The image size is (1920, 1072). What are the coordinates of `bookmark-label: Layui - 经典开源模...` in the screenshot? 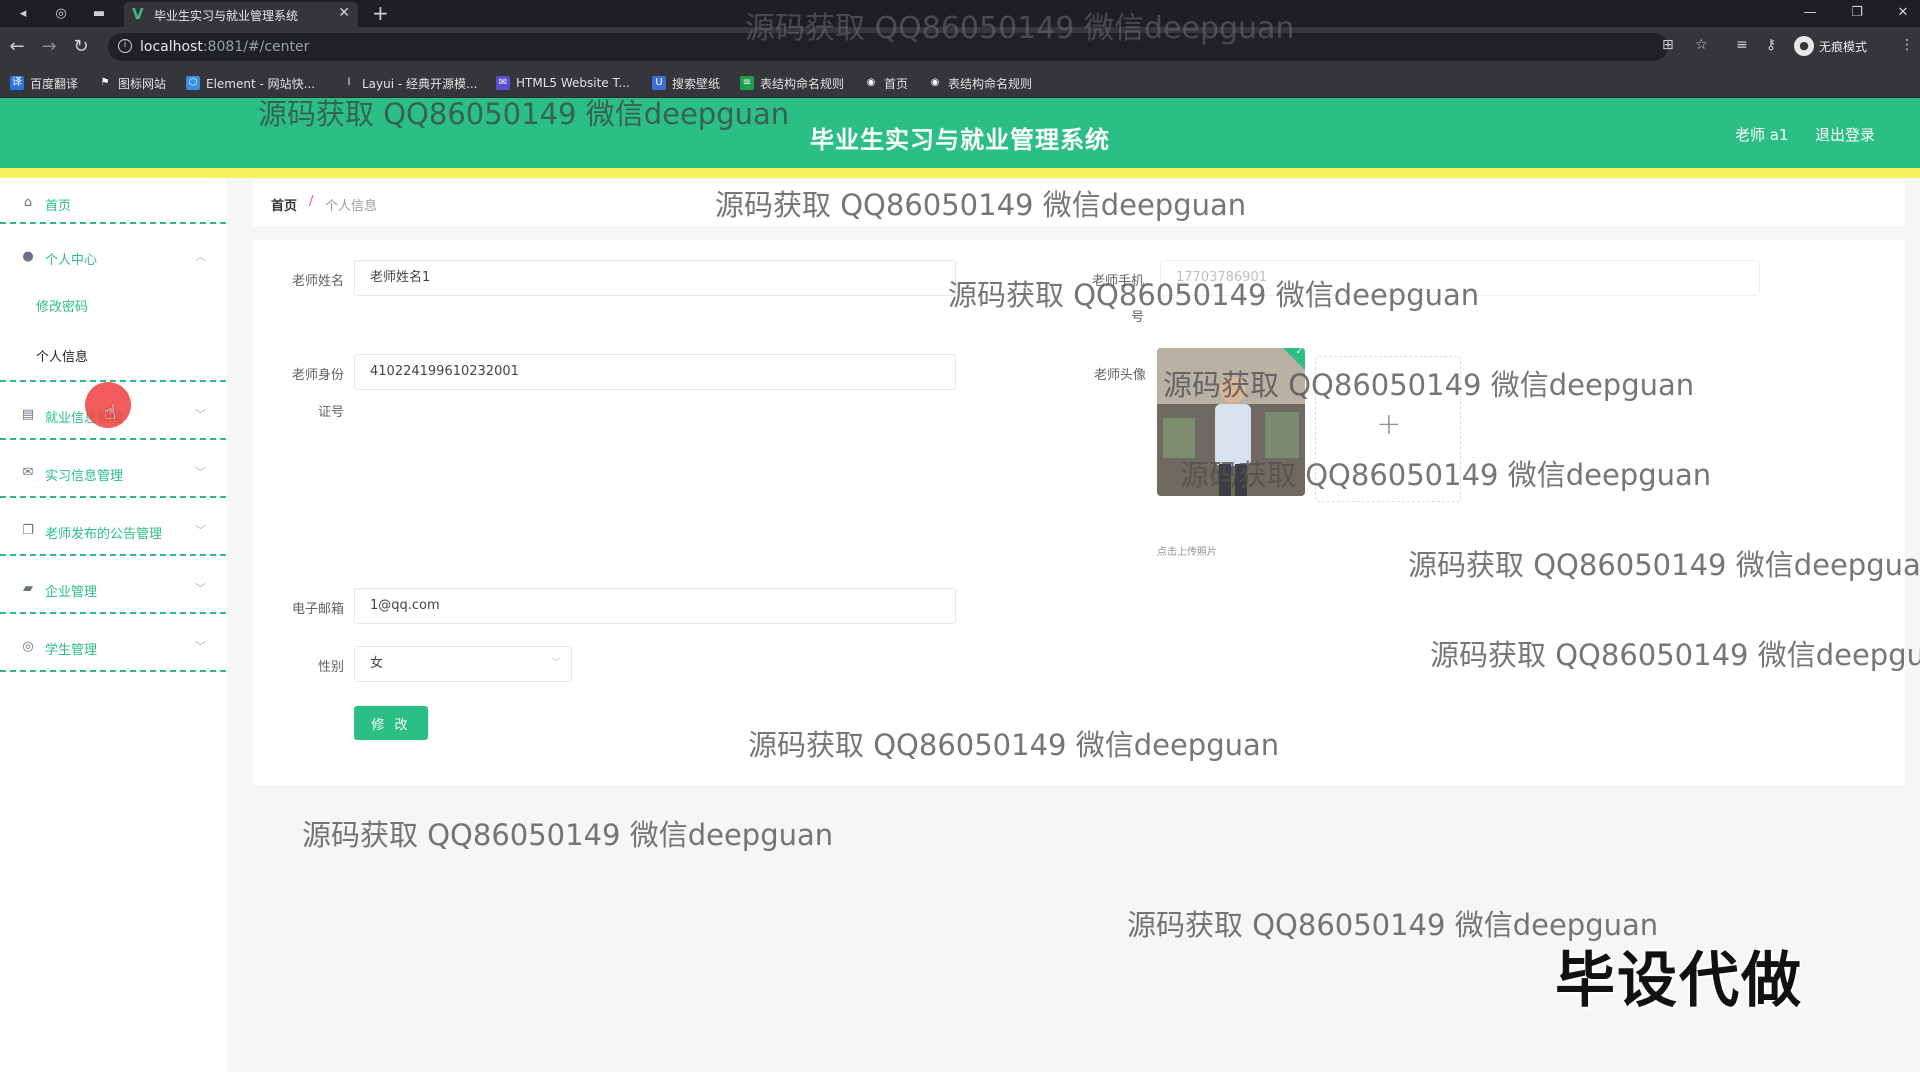 It's located at (420, 83).